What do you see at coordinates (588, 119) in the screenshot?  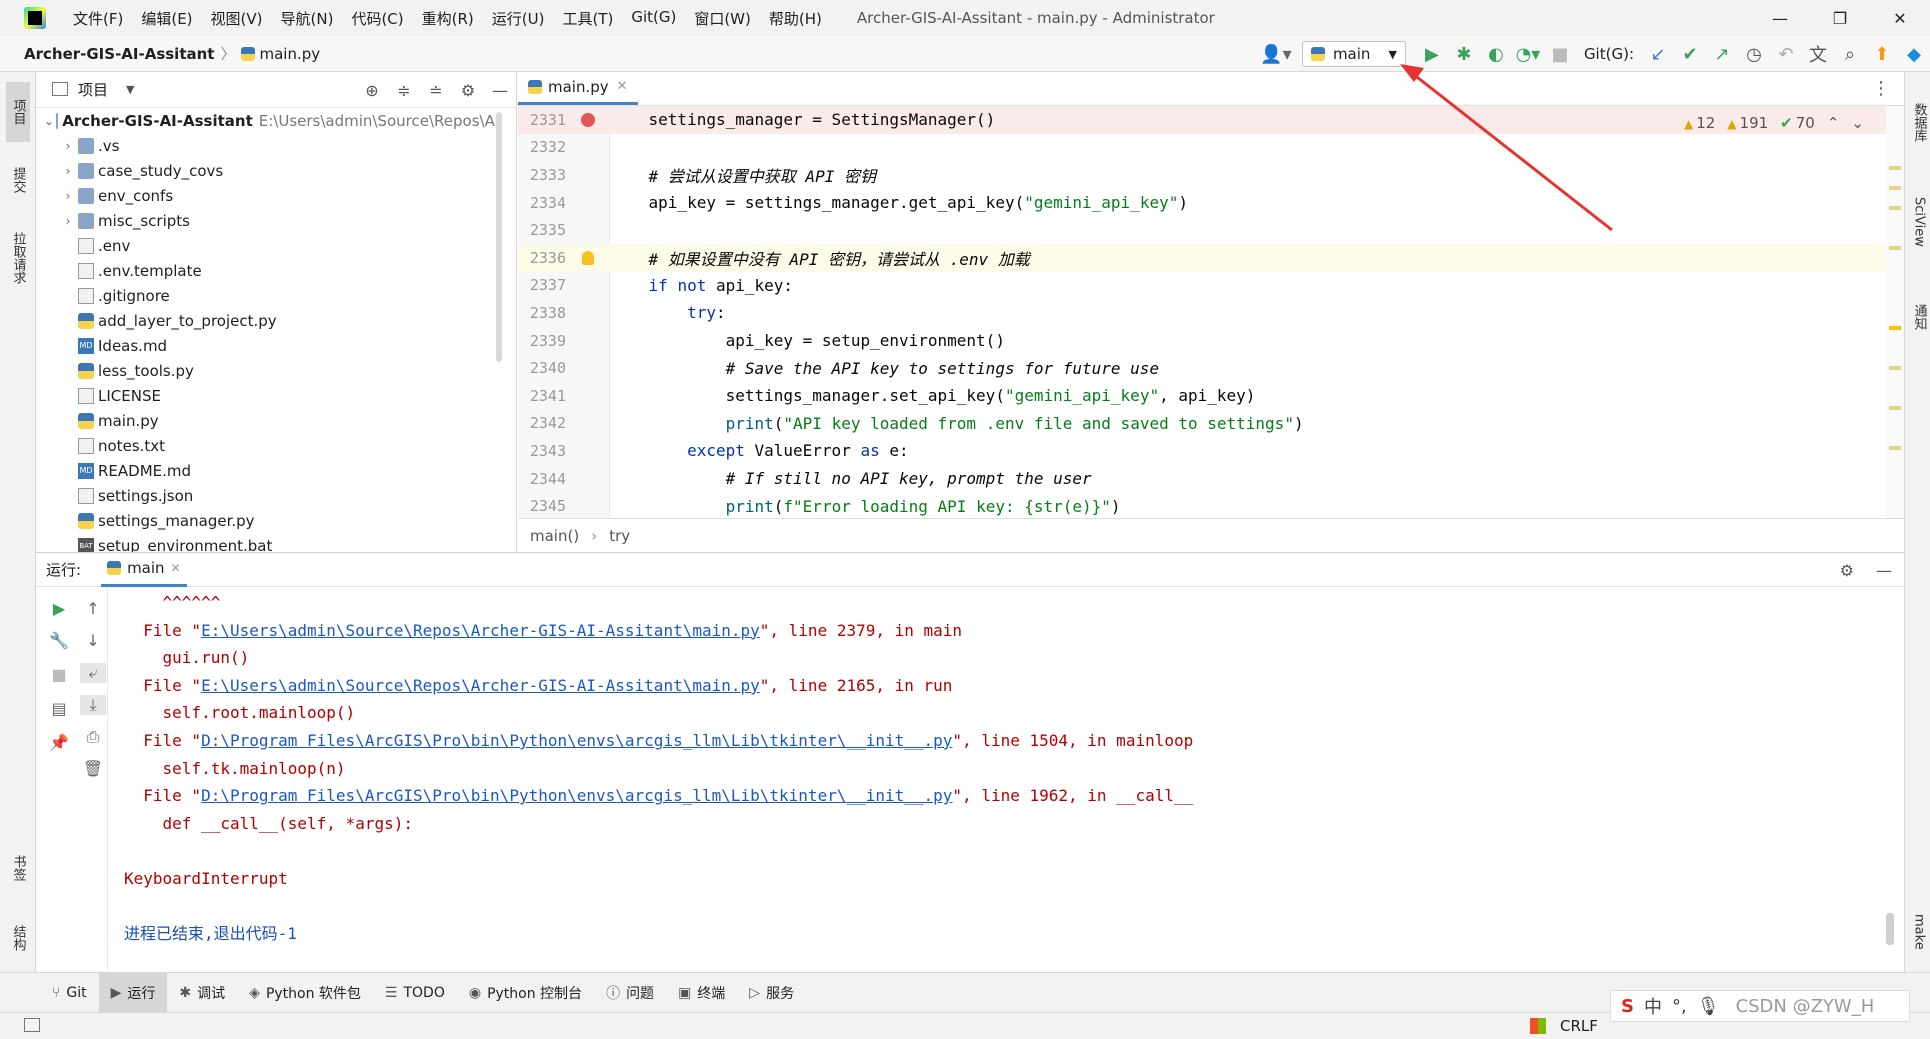 I see `gutter-marker` at bounding box center [588, 119].